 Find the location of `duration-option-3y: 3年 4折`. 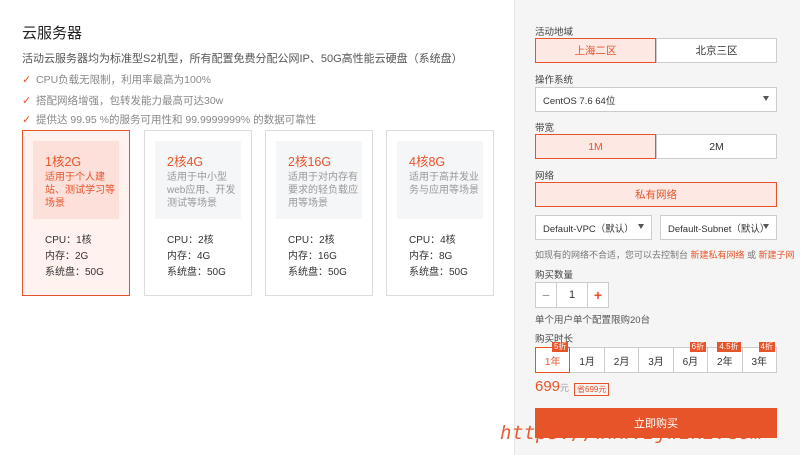

duration-option-3y: 3年 4折 is located at coordinates (759, 357).